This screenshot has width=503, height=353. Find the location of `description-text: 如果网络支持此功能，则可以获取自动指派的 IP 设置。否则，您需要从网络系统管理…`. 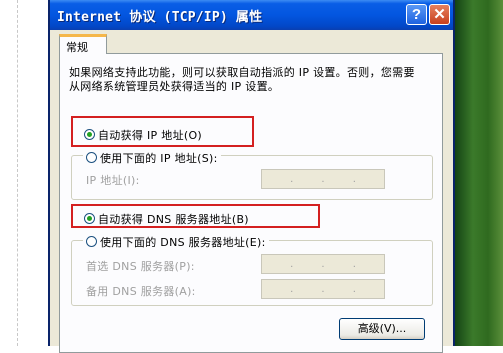

description-text: 如果网络支持此功能，则可以获取自动指派的 IP 设置。否则，您需要从网络系统管理… is located at coordinates (242, 79).